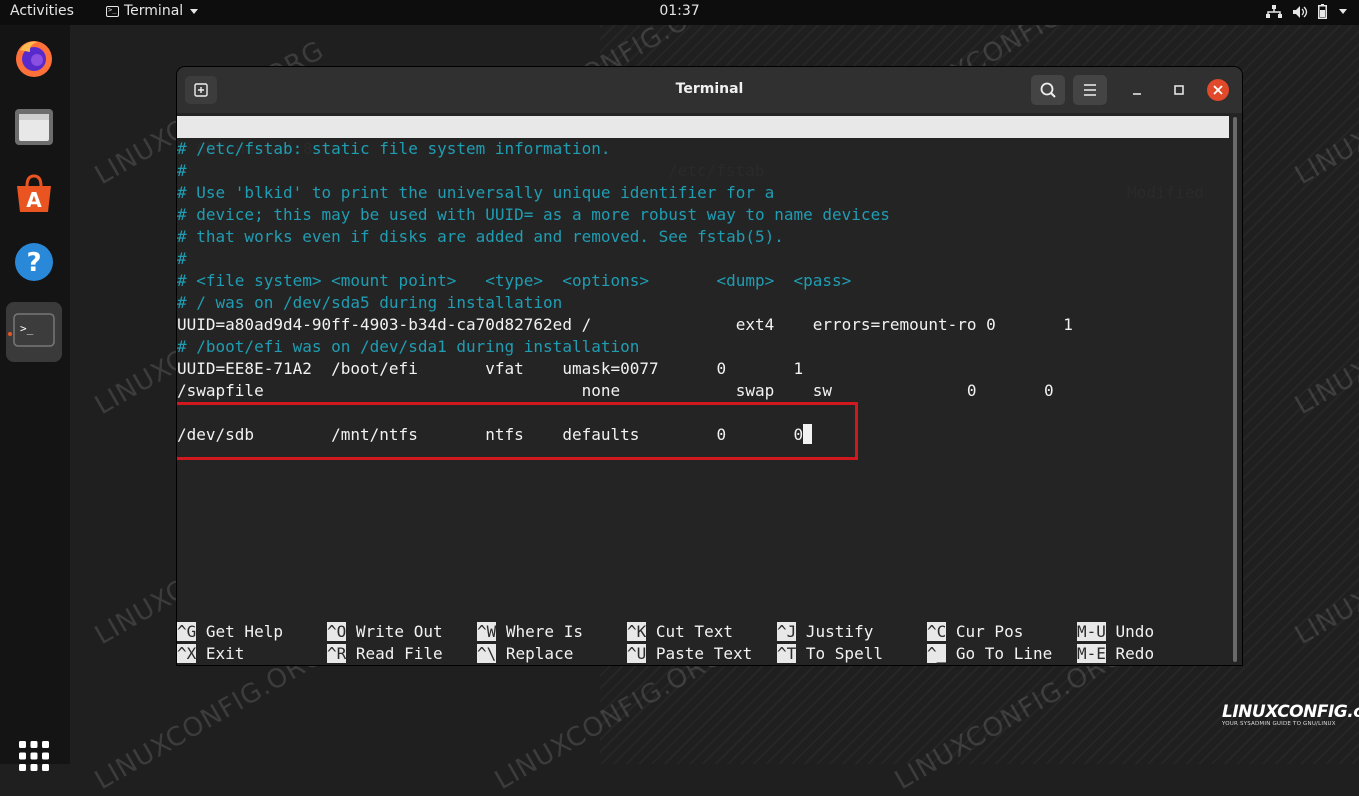 The height and width of the screenshot is (796, 1359). What do you see at coordinates (999, 653) in the screenshot?
I see `shortcut-label: Go To Line` at bounding box center [999, 653].